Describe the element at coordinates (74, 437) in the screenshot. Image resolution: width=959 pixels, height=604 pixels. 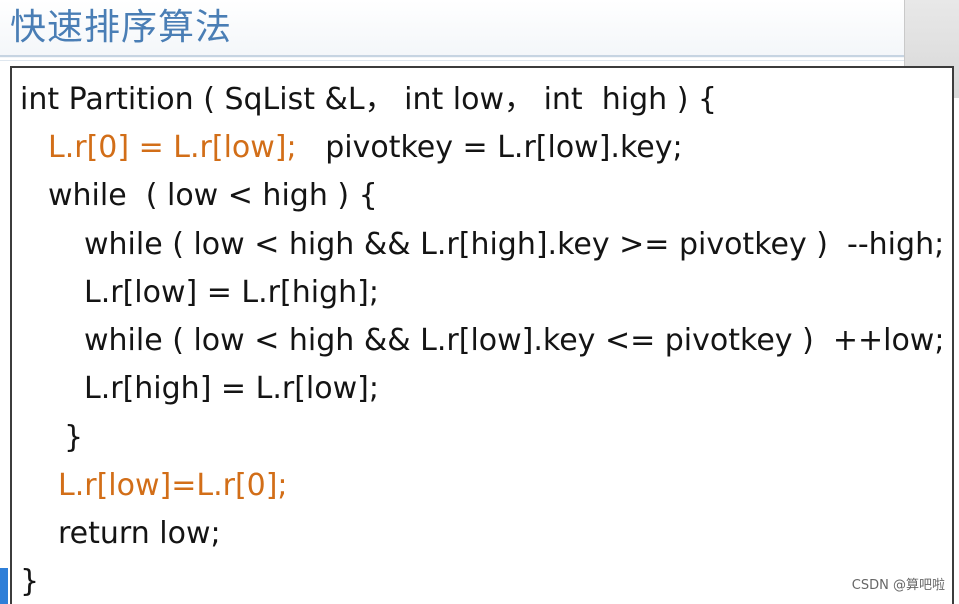
I see `code-line-close-while: }` at that location.